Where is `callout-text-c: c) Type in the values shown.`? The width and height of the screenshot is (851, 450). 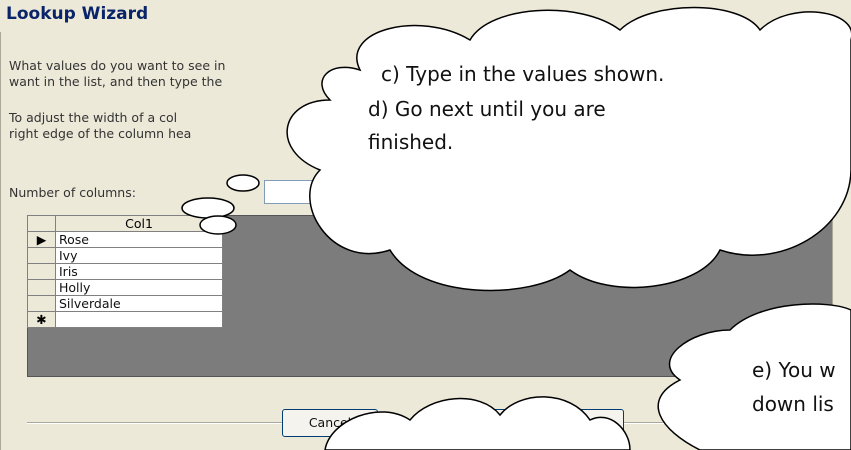 callout-text-c: c) Type in the values shown. is located at coordinates (523, 74).